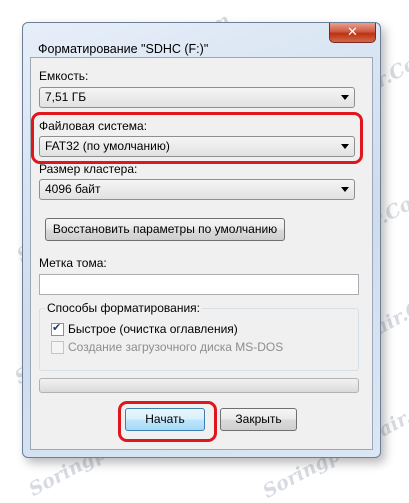  Describe the element at coordinates (57, 347) in the screenshot. I see `msdos-boot-checkbox` at that location.